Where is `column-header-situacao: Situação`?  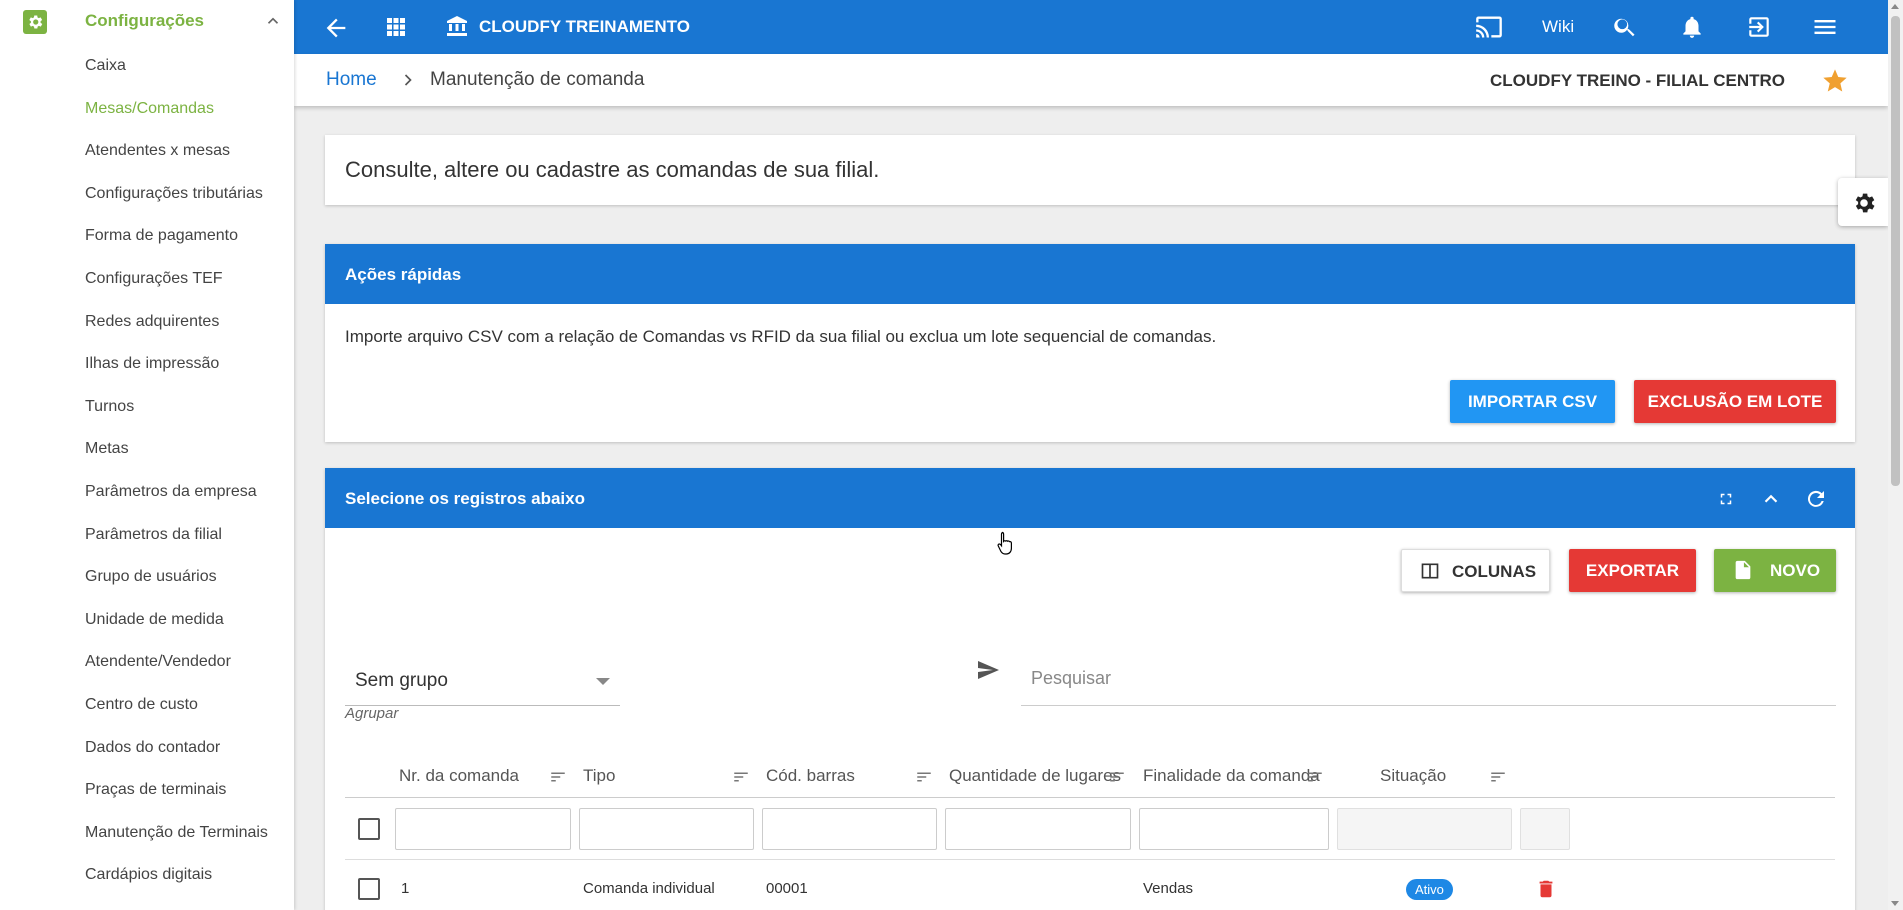 column-header-situacao: Situação is located at coordinates (1413, 776).